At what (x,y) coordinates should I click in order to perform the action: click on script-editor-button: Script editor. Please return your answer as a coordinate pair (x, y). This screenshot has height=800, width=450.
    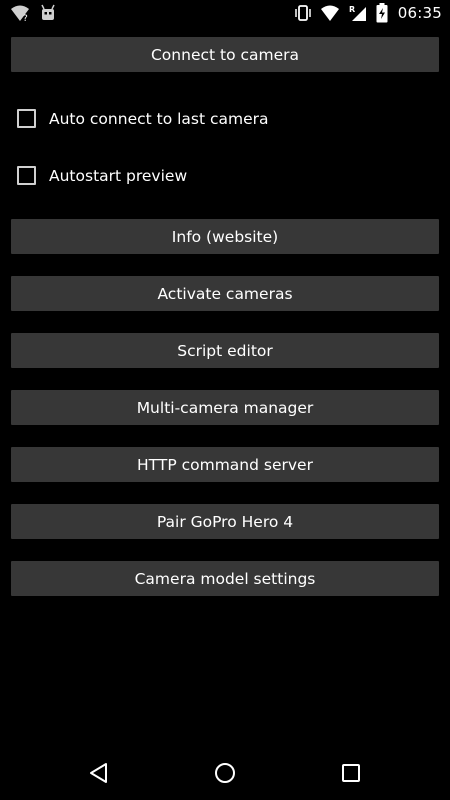
    Looking at the image, I should click on (225, 350).